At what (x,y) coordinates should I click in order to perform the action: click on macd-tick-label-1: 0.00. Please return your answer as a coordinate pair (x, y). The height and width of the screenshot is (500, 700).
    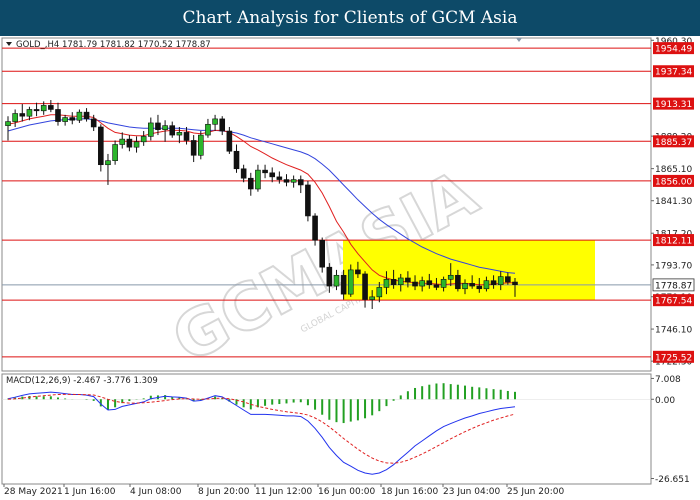
    Looking at the image, I should click on (665, 401).